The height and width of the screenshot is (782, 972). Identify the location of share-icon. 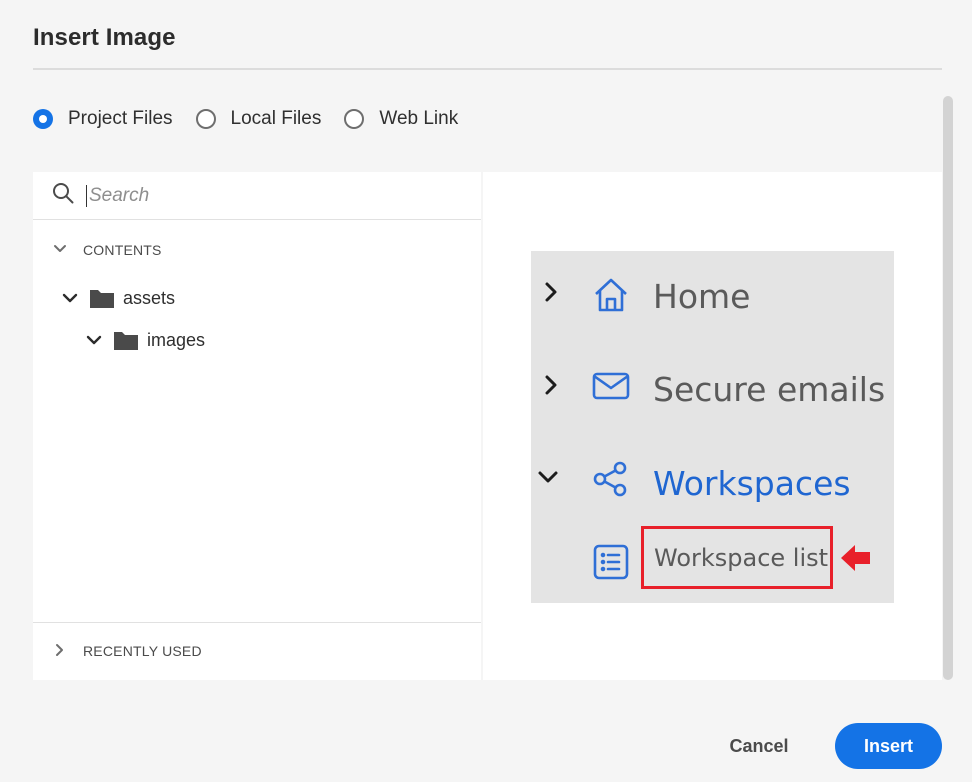
(611, 479).